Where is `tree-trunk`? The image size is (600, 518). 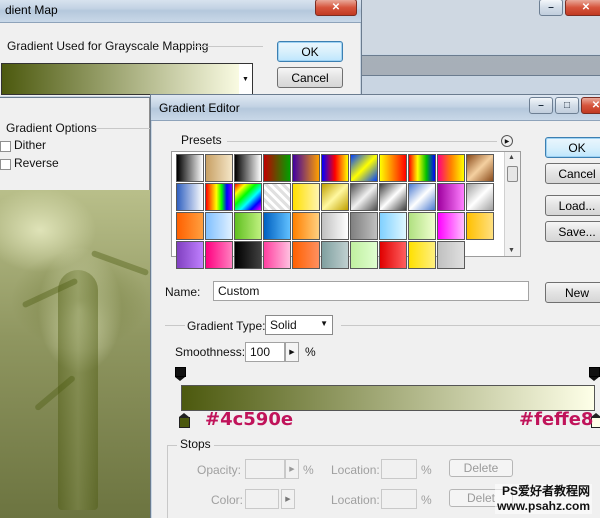
tree-trunk is located at coordinates (78, 390).